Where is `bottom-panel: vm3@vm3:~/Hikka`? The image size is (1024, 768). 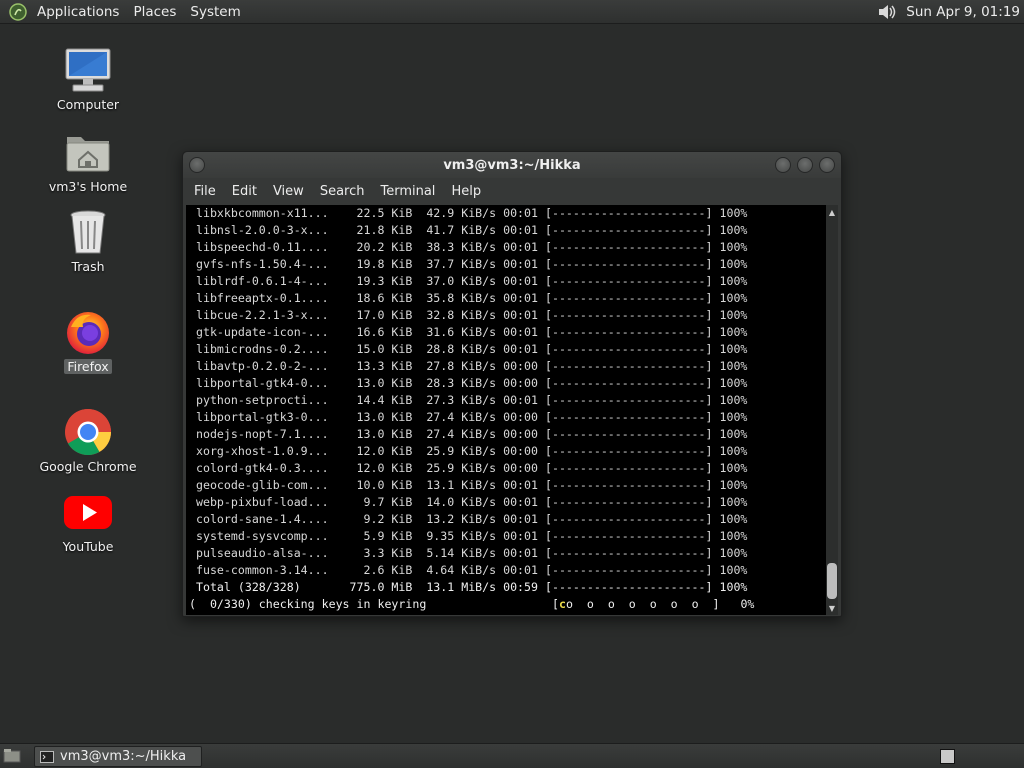
bottom-panel: vm3@vm3:~/Hikka is located at coordinates (512, 755).